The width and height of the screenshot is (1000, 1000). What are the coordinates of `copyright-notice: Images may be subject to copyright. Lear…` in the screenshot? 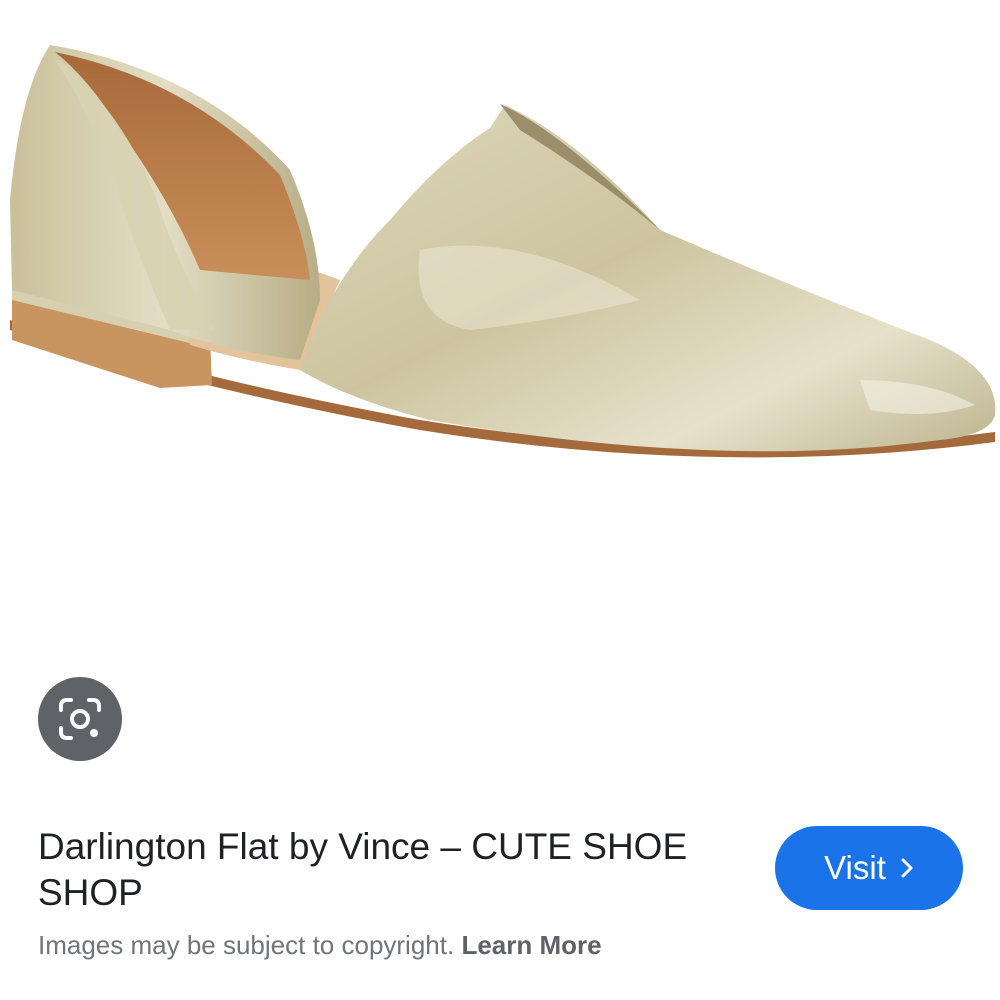 It's located at (320, 945).